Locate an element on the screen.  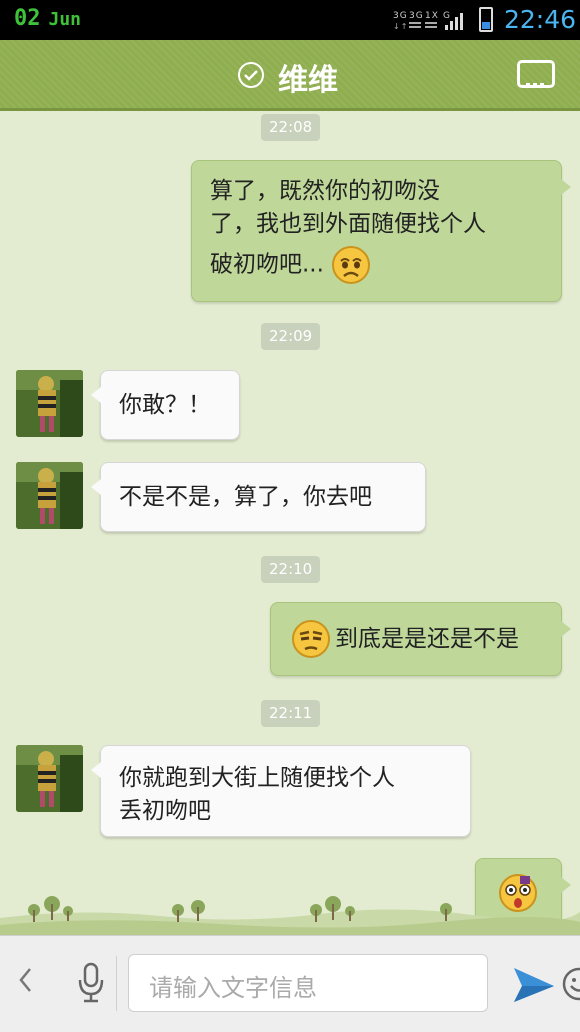
sad-face-emoji-icon is located at coordinates (351, 265).